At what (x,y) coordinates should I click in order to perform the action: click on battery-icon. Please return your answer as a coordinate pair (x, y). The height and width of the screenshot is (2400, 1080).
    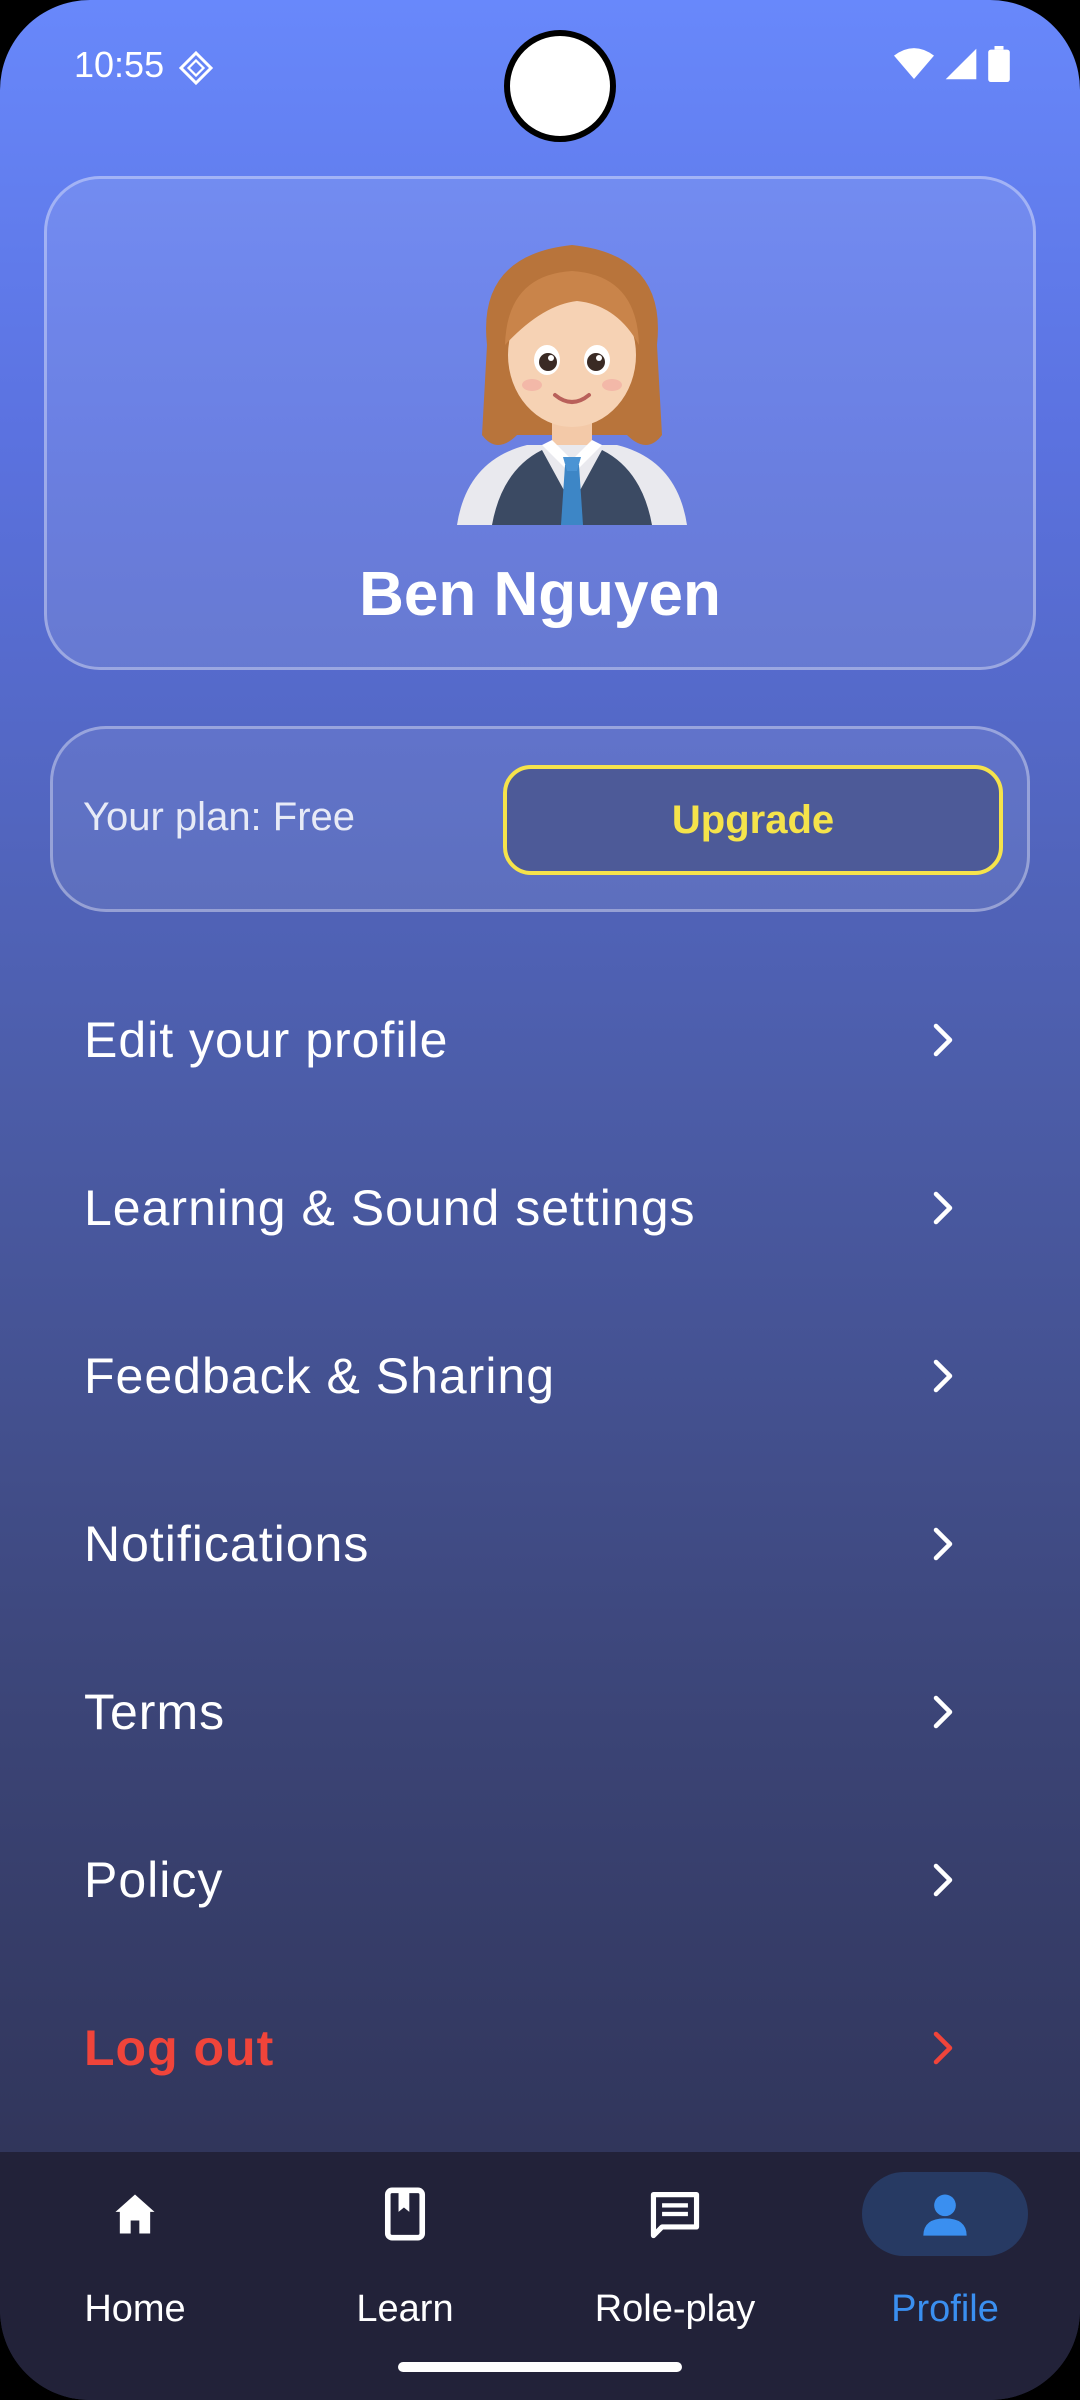
    Looking at the image, I should click on (999, 64).